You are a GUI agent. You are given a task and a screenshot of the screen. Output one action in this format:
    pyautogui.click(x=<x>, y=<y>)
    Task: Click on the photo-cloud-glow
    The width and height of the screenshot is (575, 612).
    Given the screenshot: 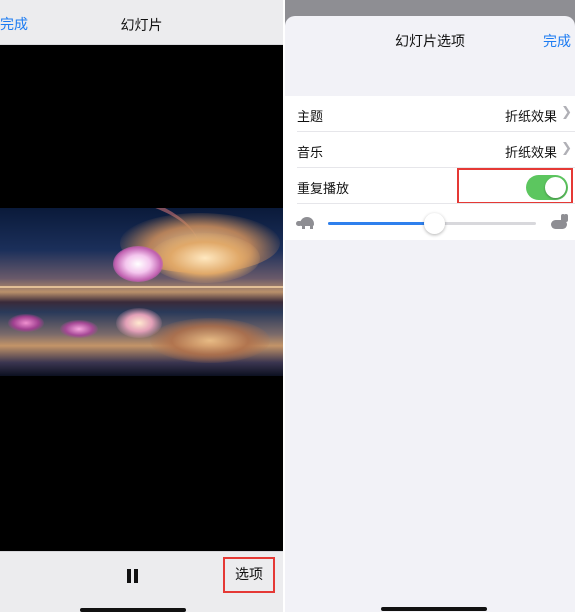 What is the action you would take?
    pyautogui.click(x=205, y=258)
    